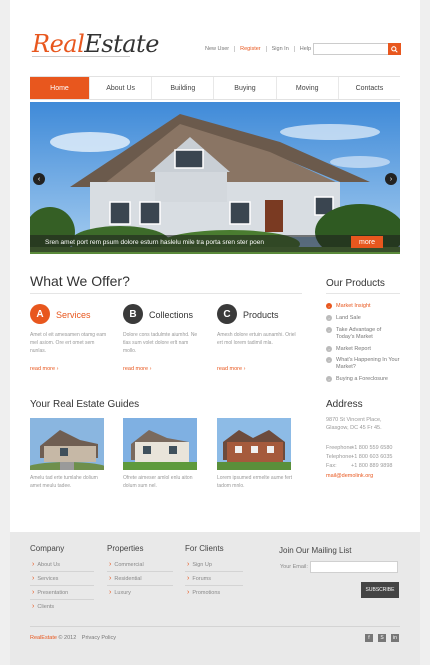 The width and height of the screenshot is (430, 665). I want to click on nav-contacts: Contacts, so click(369, 88).